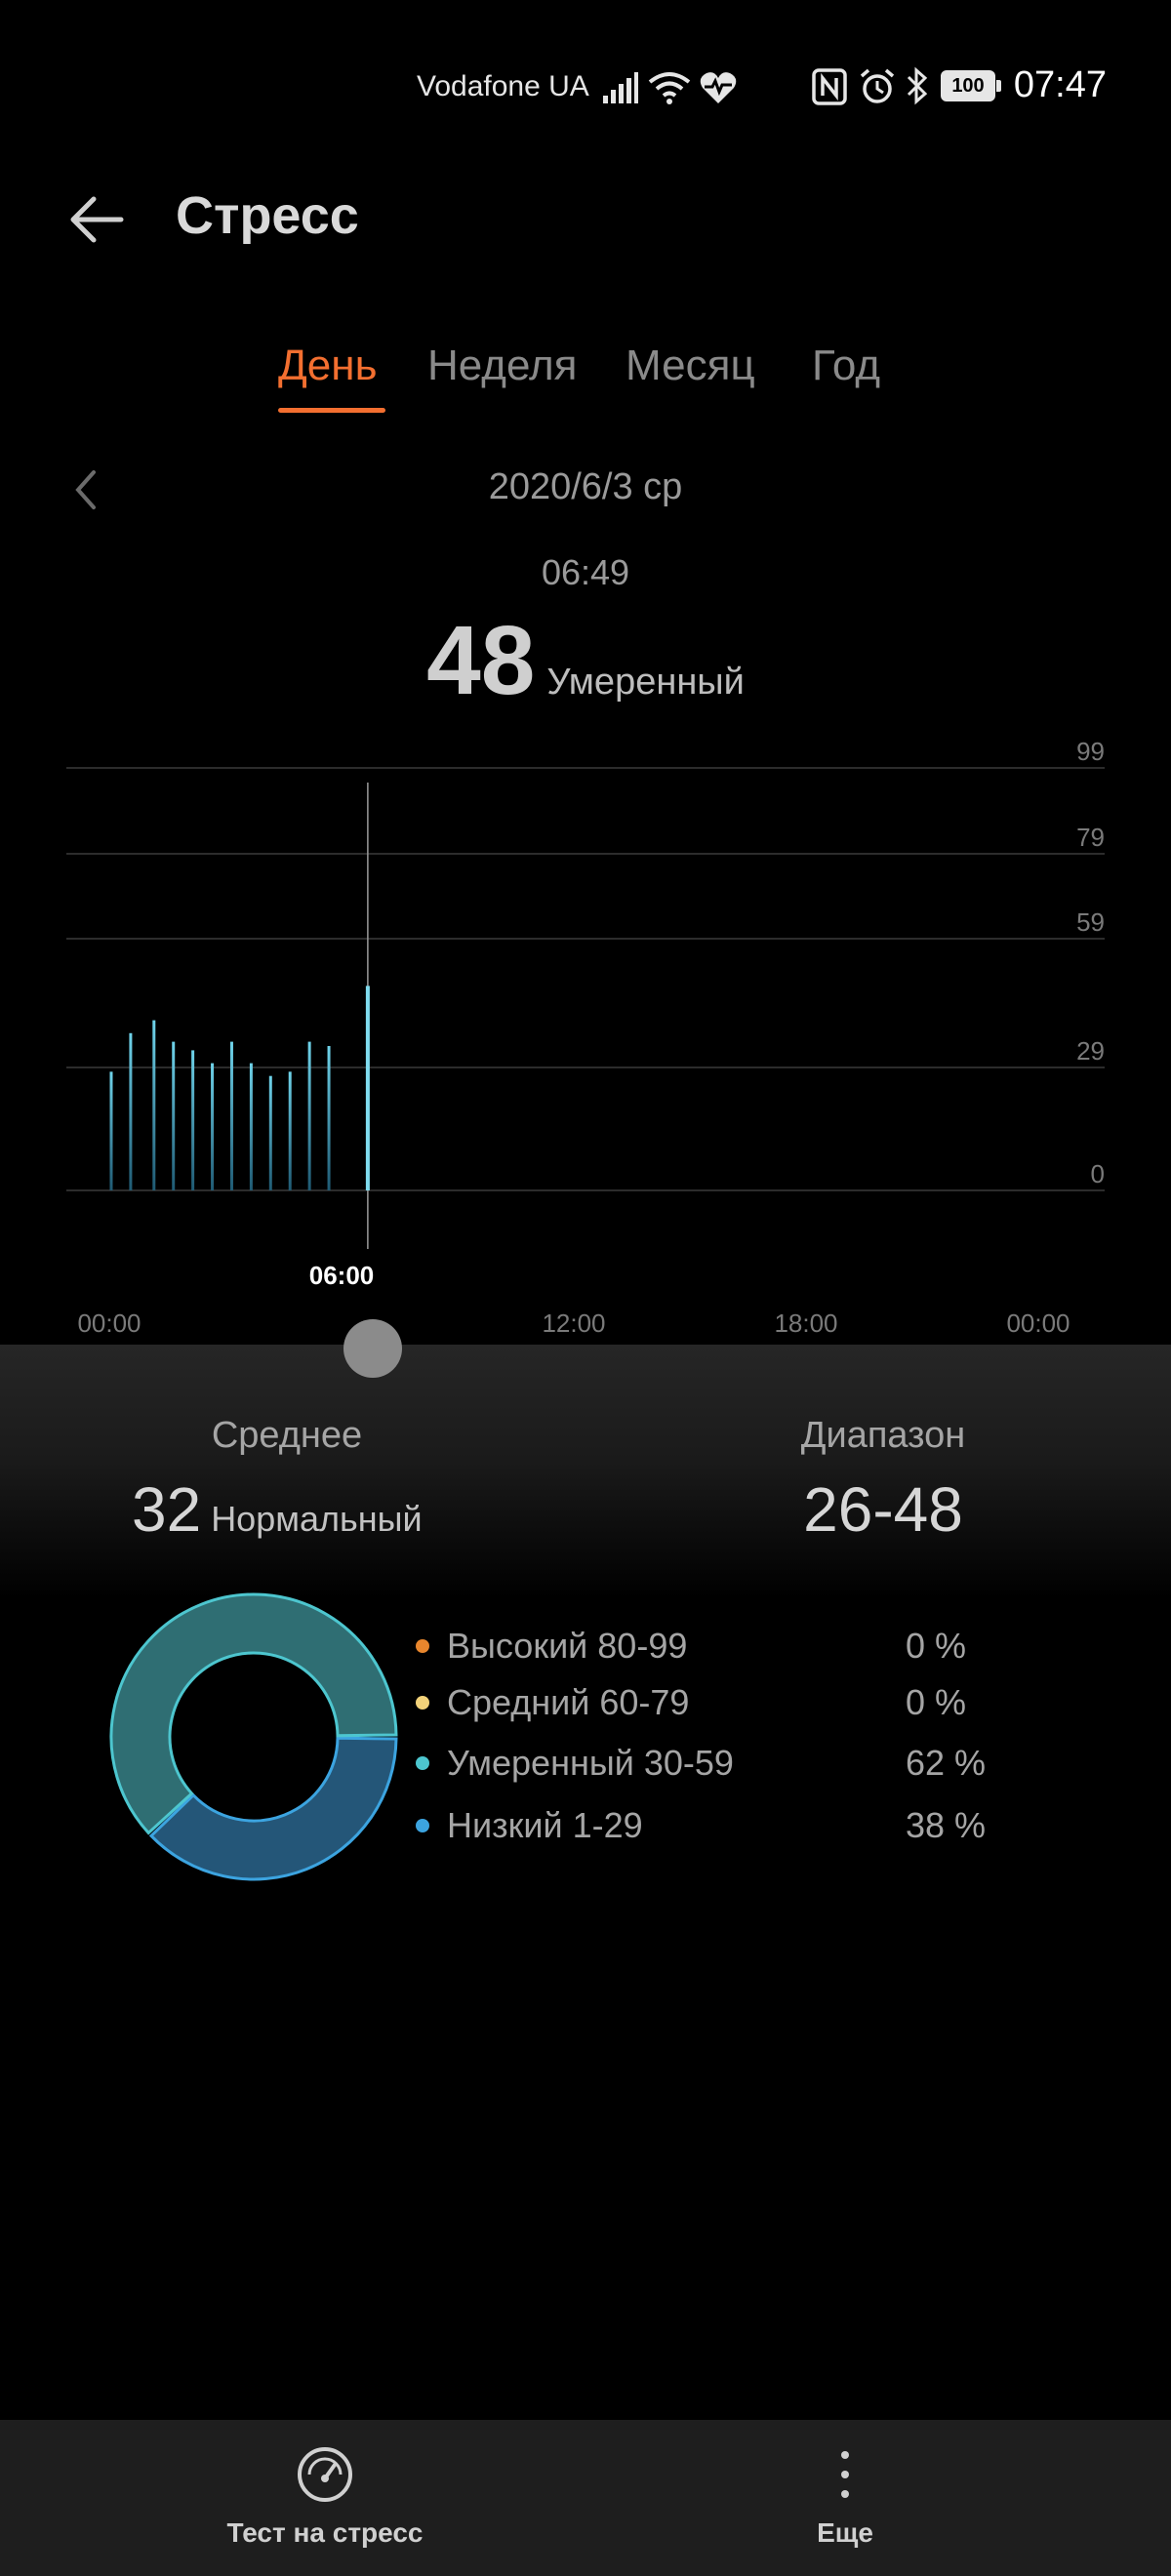 The width and height of the screenshot is (1171, 2576). I want to click on distribution-donut-chart, so click(253, 1736).